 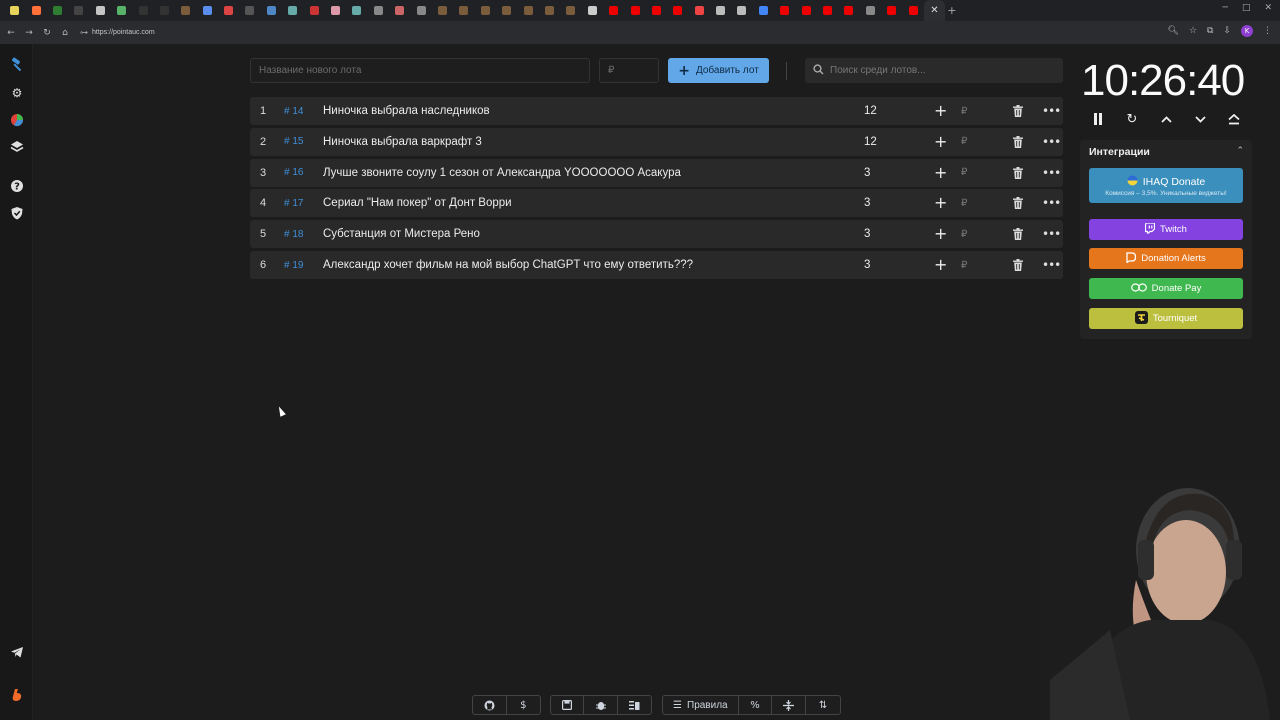 What do you see at coordinates (1210, 31) in the screenshot?
I see `extensions-icon: ⧉` at bounding box center [1210, 31].